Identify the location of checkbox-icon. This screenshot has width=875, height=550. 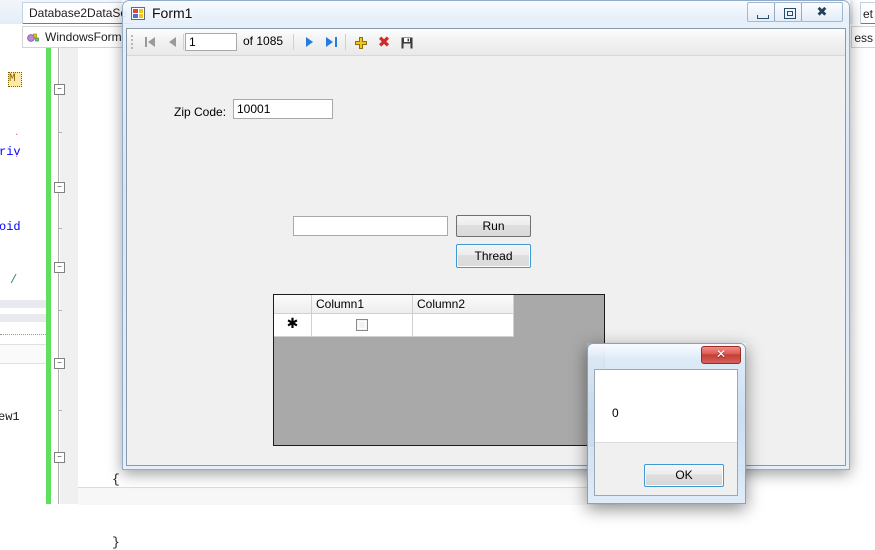
(362, 325).